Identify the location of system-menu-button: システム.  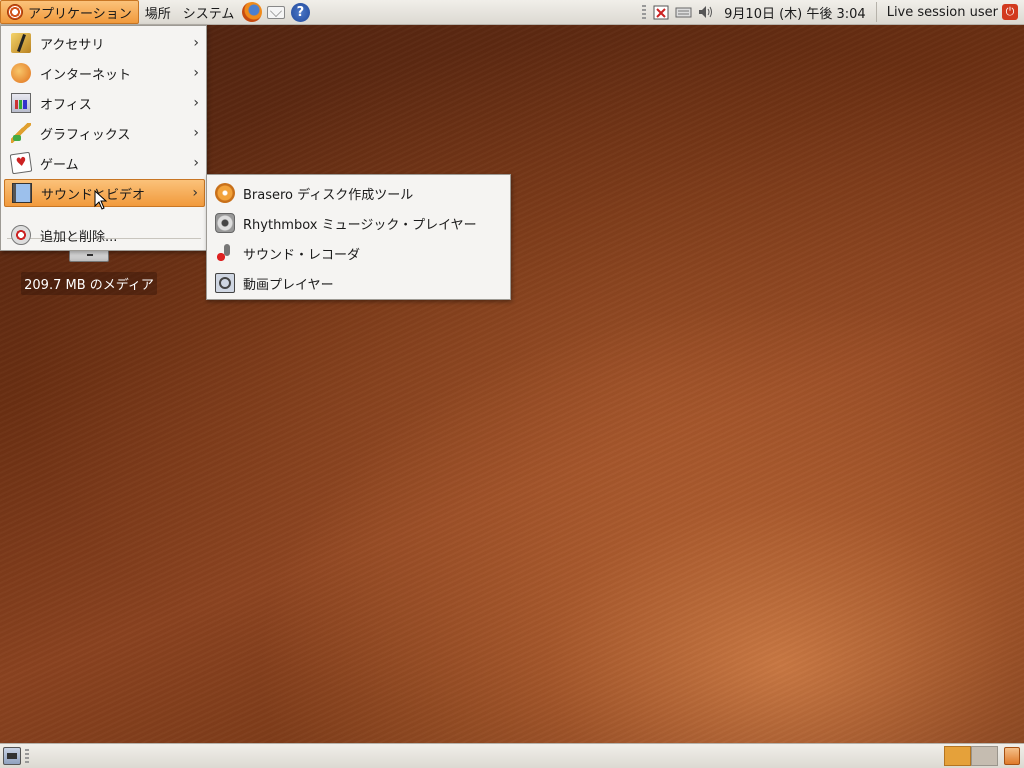
(209, 12).